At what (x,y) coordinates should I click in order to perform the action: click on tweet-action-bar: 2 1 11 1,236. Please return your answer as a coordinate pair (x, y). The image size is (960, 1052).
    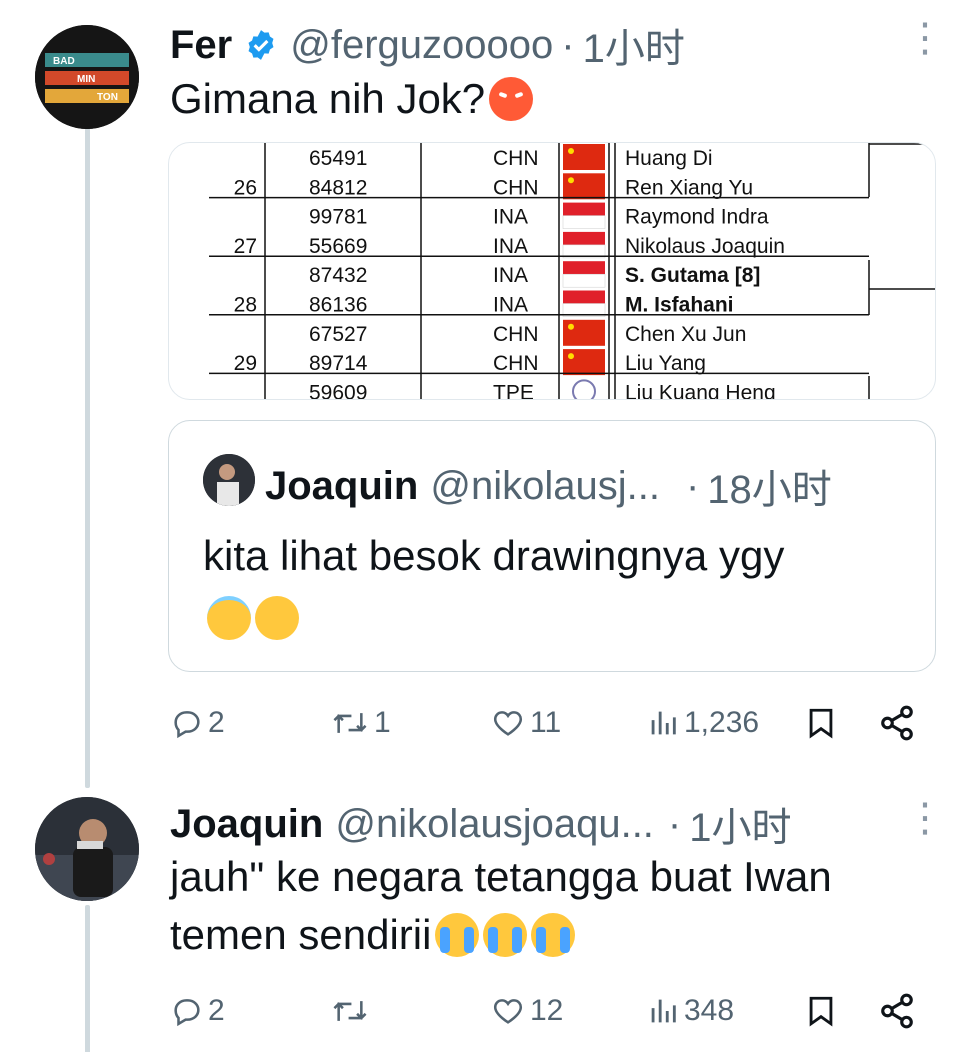
    Looking at the image, I should click on (550, 723).